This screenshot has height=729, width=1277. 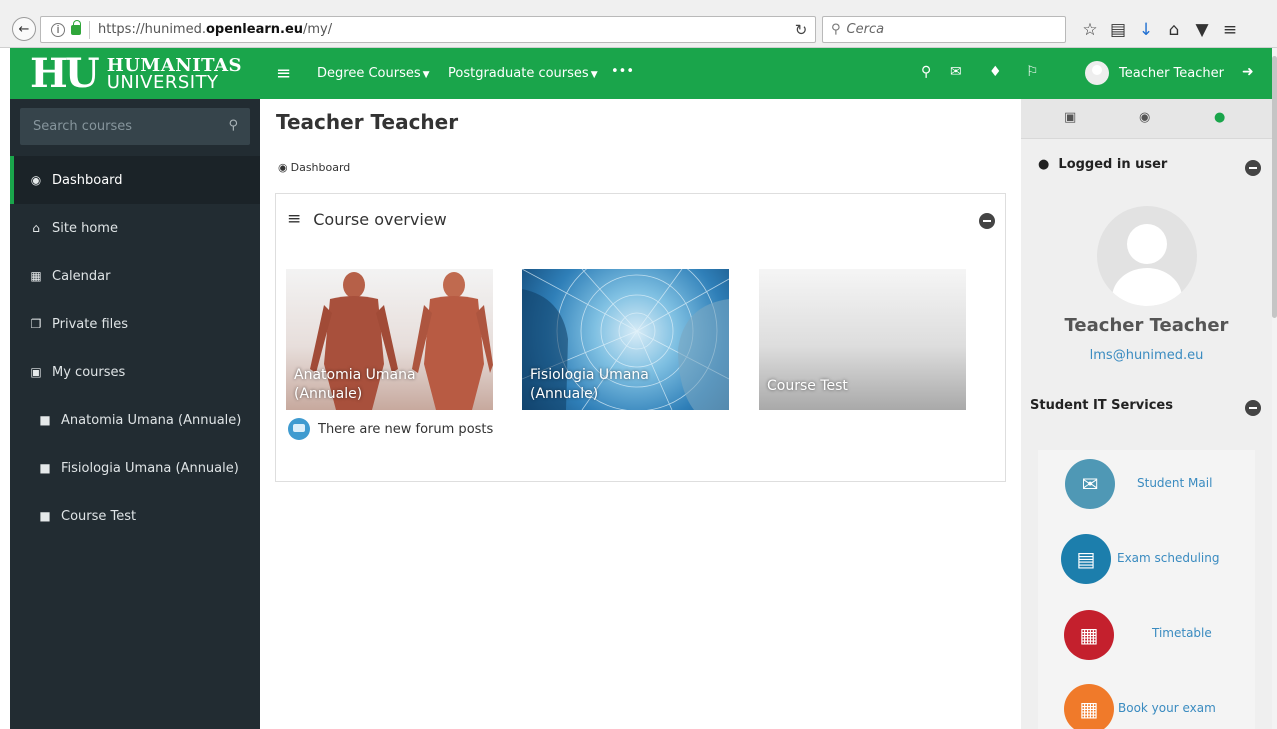 I want to click on url-prefix: https://hunimed., so click(x=152, y=29).